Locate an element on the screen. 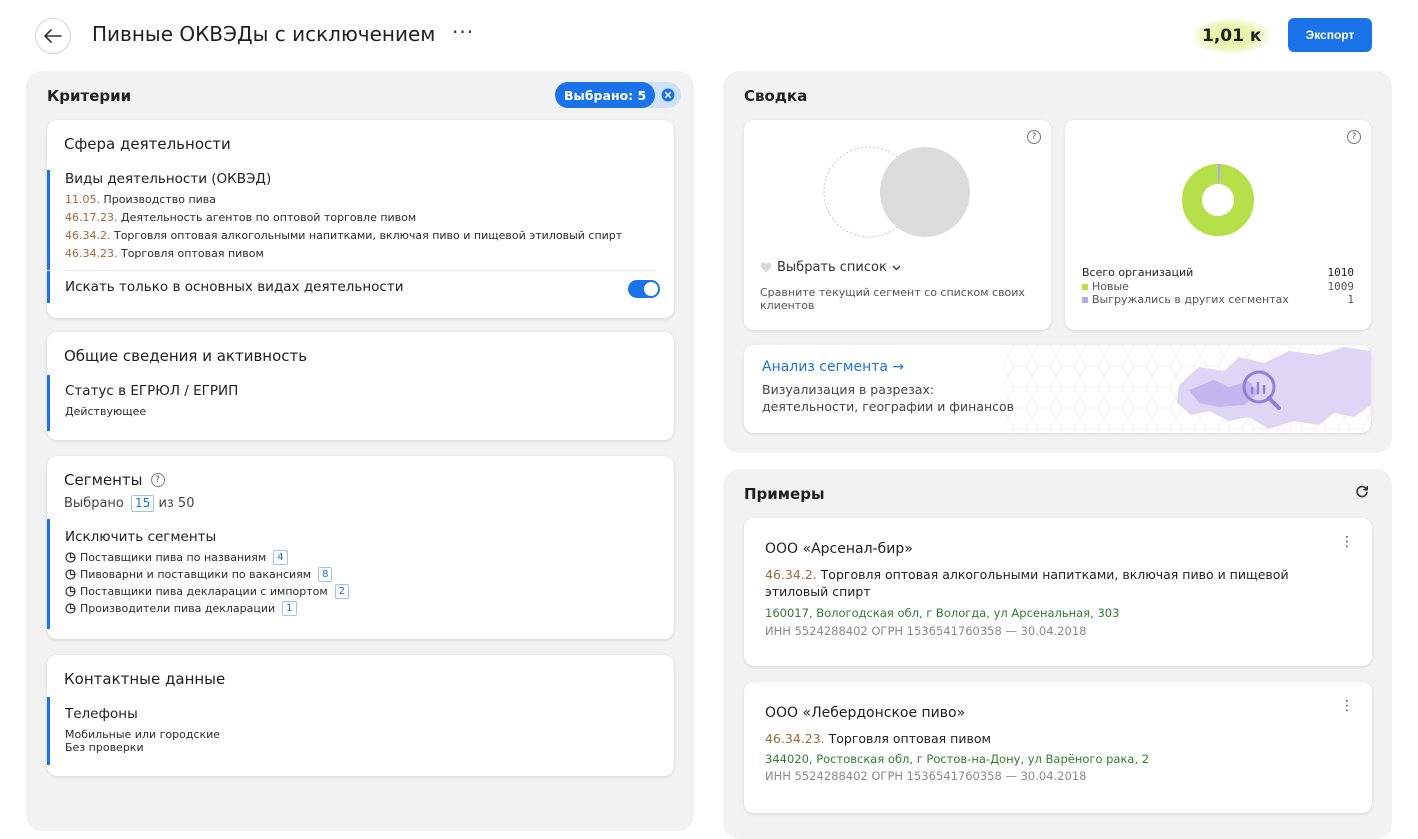 Image resolution: width=1418 pixels, height=839 pixels. company-okved: 46.34.23. Торговля оптовая пивом is located at coordinates (878, 738).